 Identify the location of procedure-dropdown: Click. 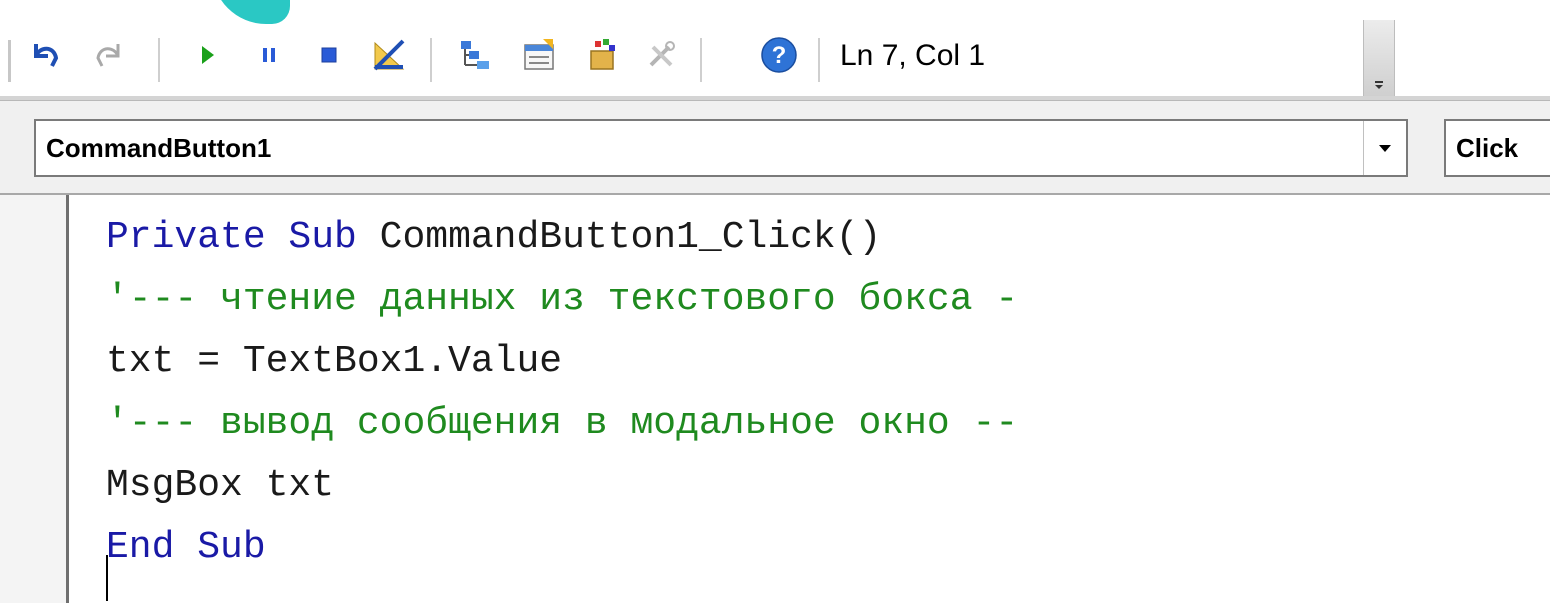
(1497, 148).